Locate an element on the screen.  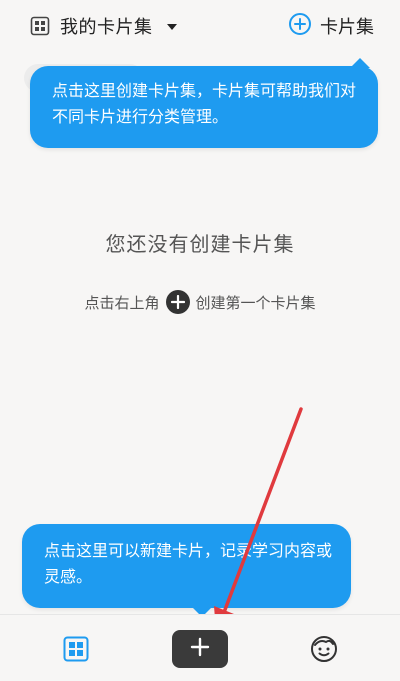
nav-cards-tab is located at coordinates (76, 651).